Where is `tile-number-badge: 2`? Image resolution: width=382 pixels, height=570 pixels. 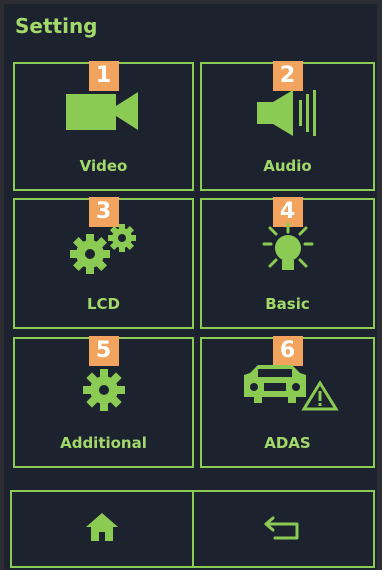 tile-number-badge: 2 is located at coordinates (287, 76).